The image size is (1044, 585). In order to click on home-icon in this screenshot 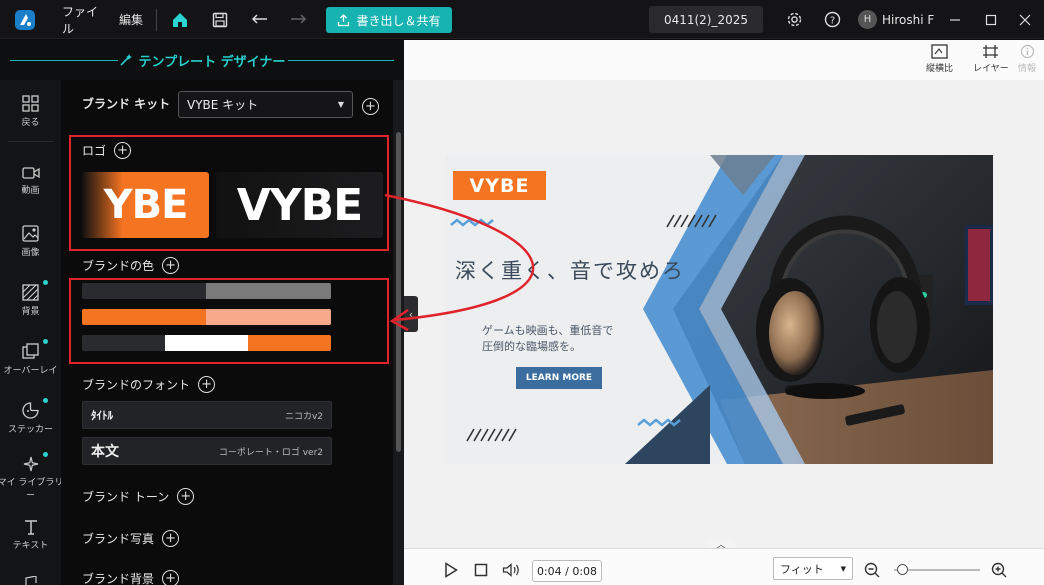, I will do `click(180, 19)`.